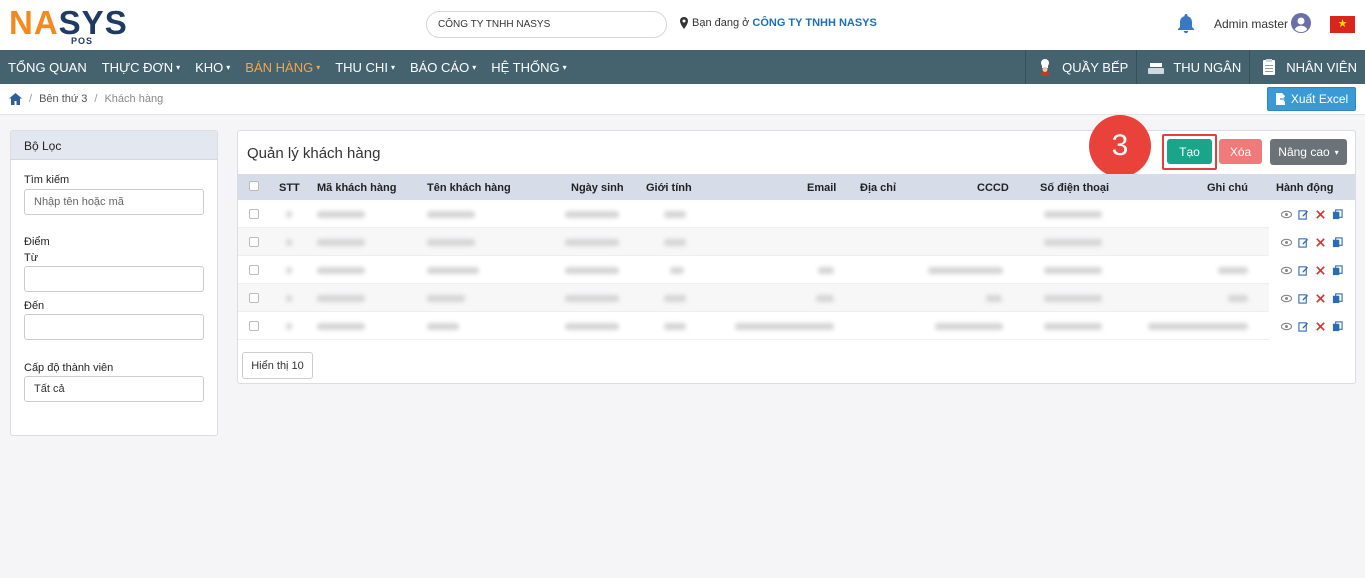 This screenshot has height=578, width=1365. I want to click on nasys-logo: NASYS POS, so click(68, 26).